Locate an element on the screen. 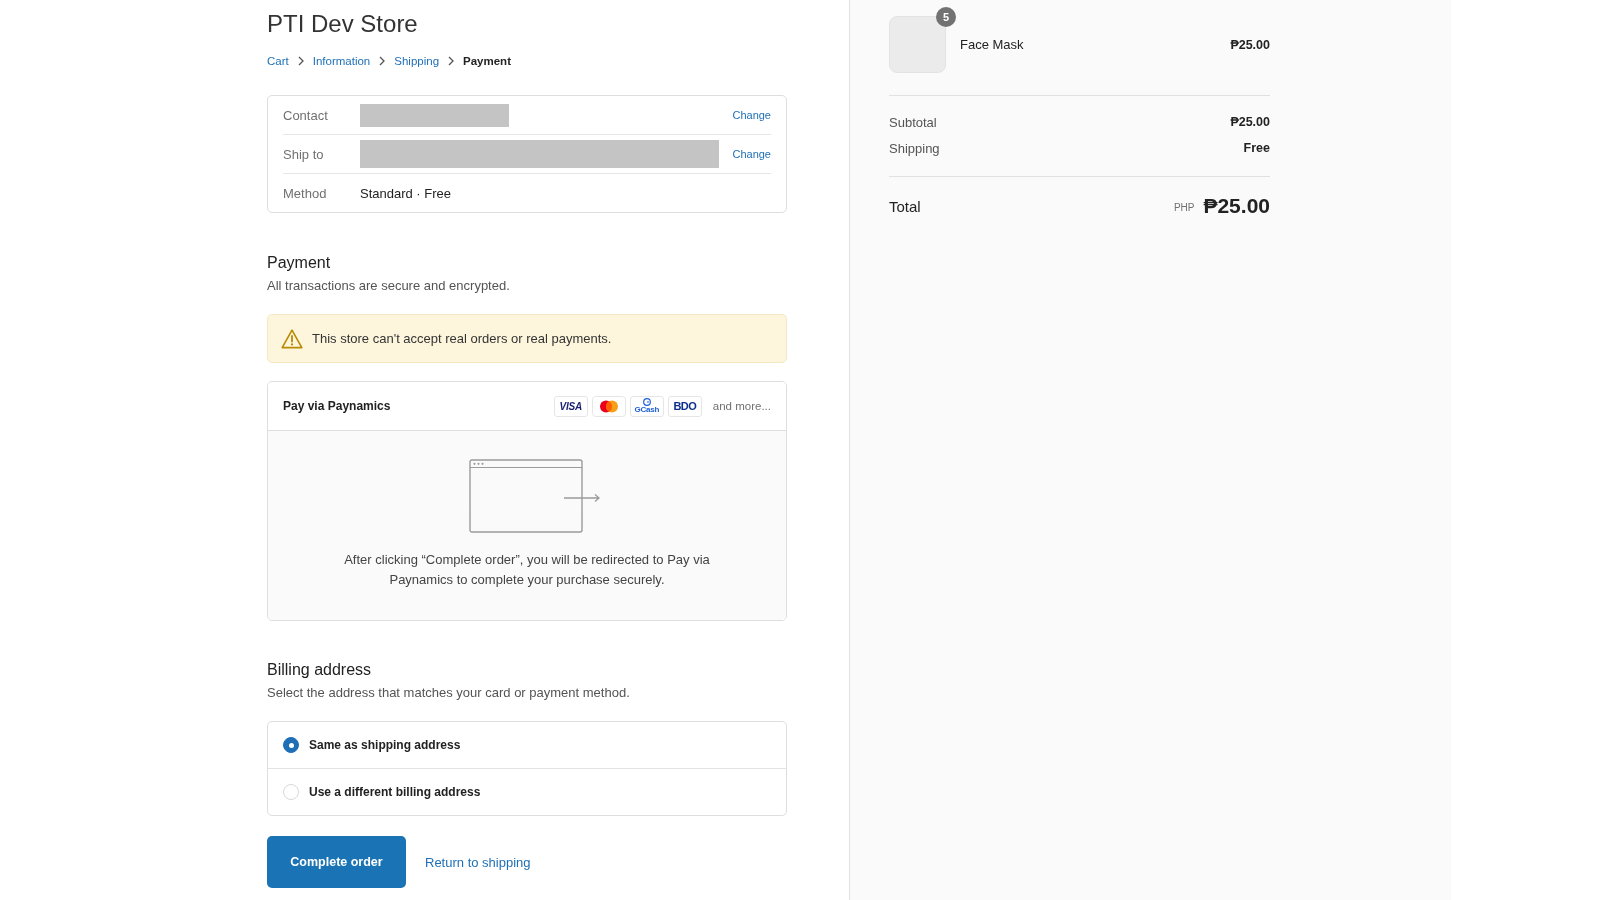 This screenshot has width=1600, height=900. option-label: Use a different billing address is located at coordinates (395, 792).